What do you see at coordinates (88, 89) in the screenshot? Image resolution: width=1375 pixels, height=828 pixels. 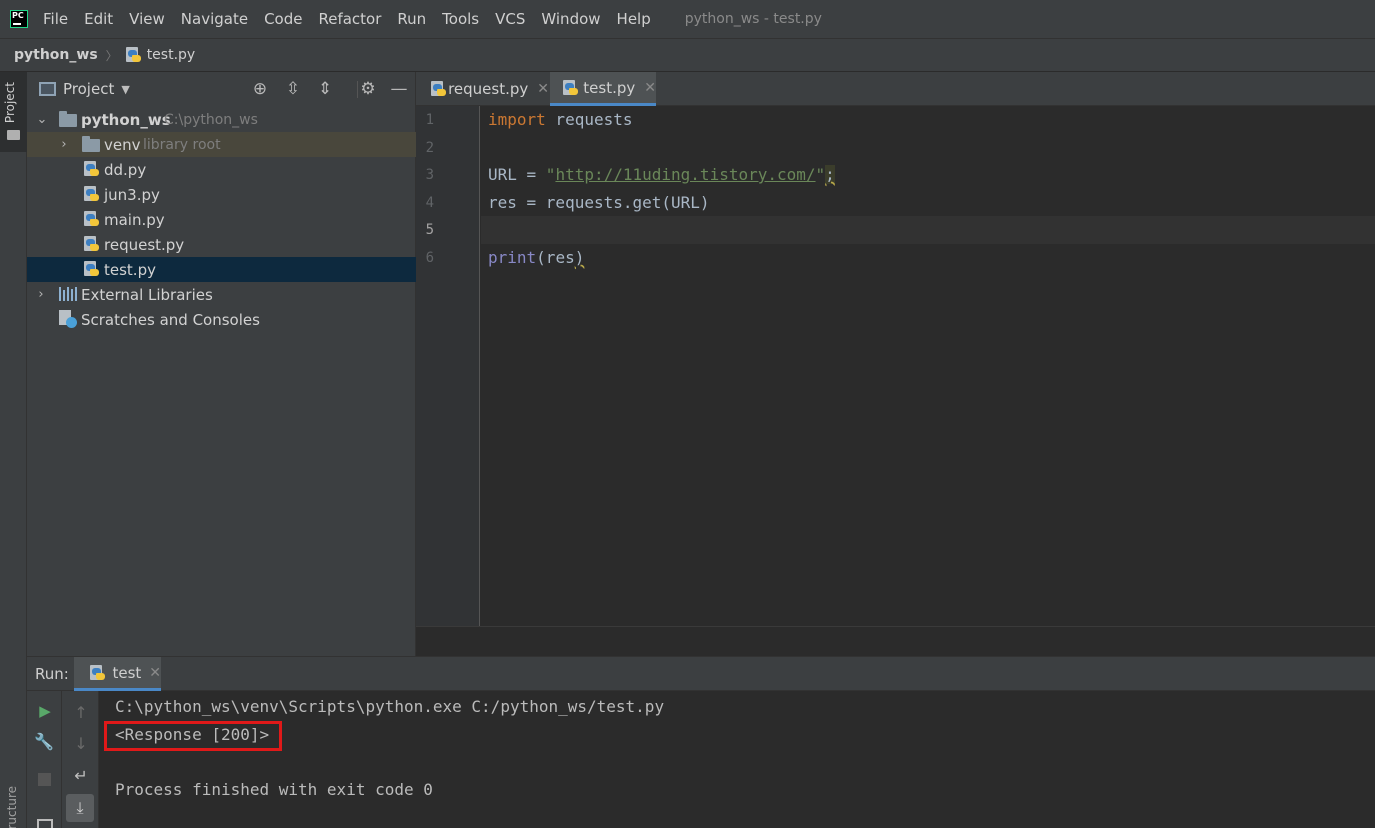 I see `project-view-selector: Project` at bounding box center [88, 89].